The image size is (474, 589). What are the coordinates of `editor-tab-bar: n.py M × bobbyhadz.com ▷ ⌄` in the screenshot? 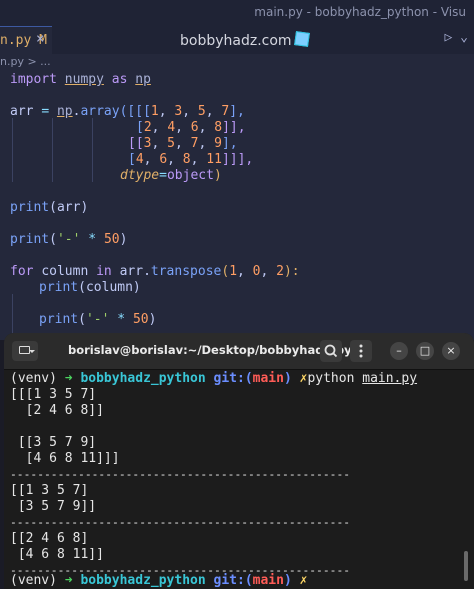 It's located at (237, 40).